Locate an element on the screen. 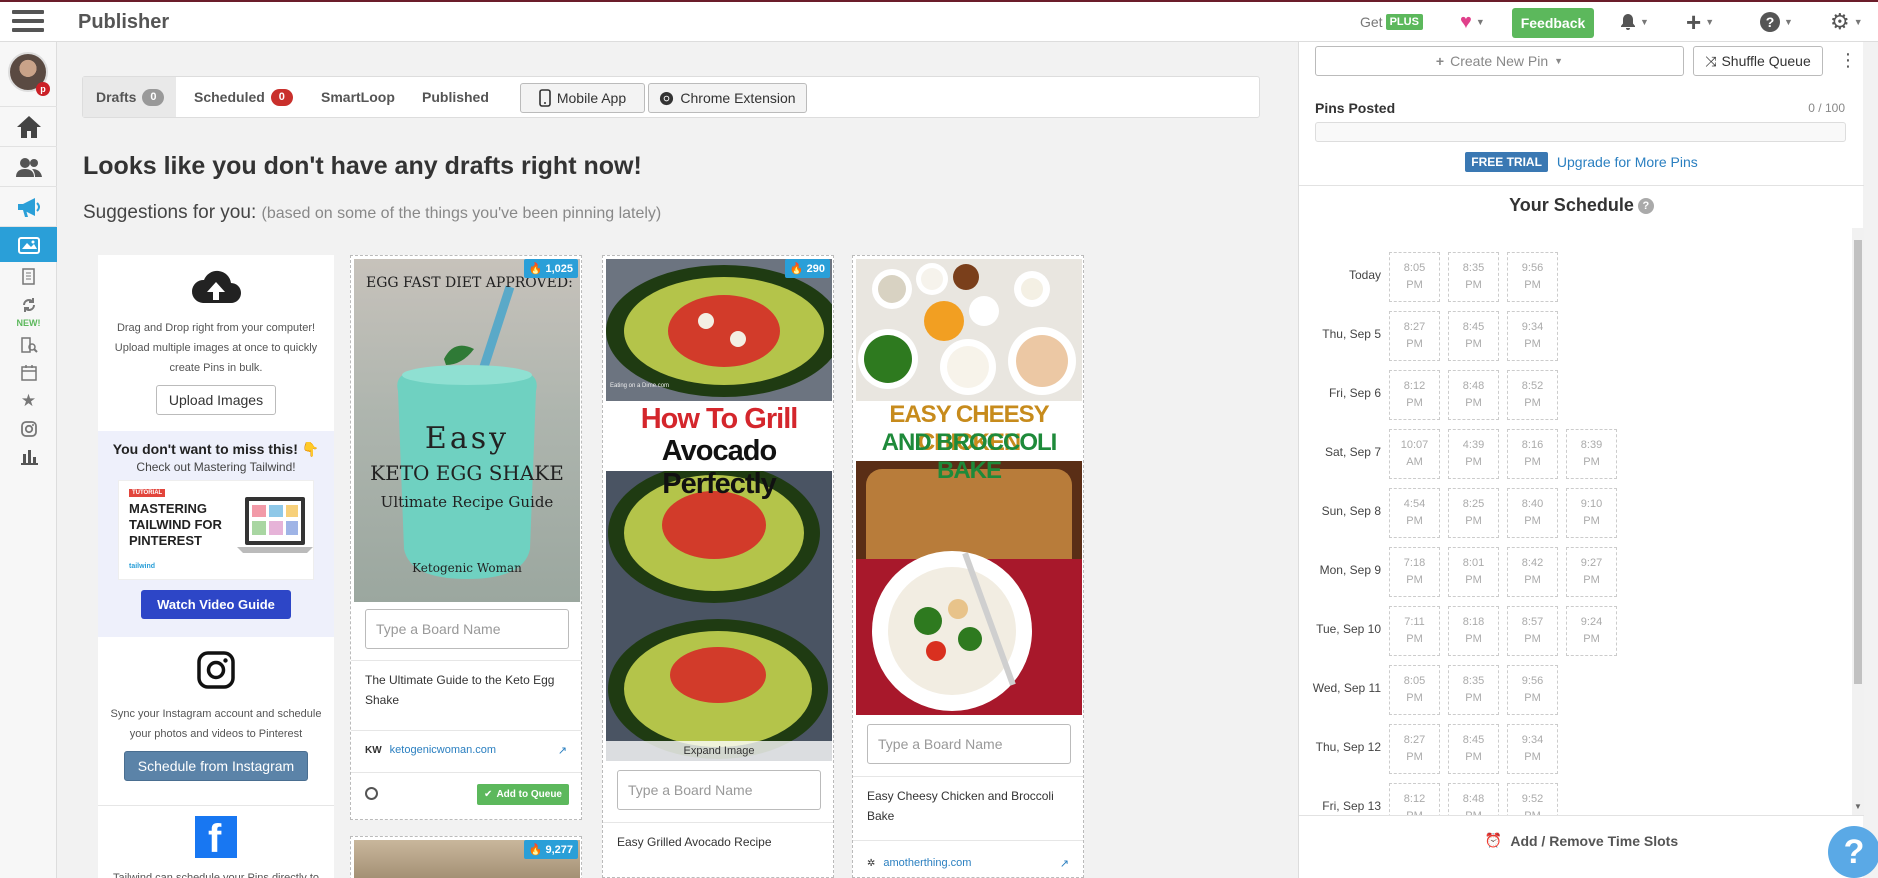 The height and width of the screenshot is (878, 1878). insights-icon is located at coordinates (28, 345).